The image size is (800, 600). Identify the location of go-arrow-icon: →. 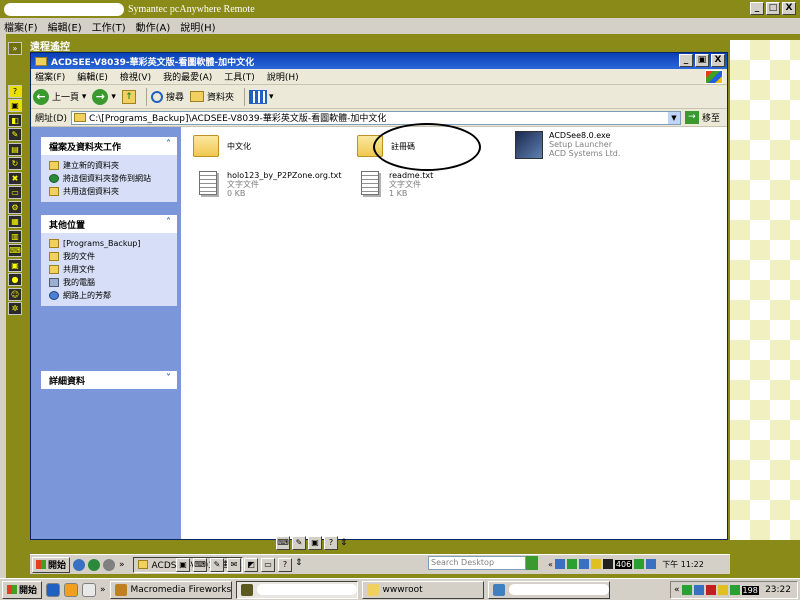
(691, 117).